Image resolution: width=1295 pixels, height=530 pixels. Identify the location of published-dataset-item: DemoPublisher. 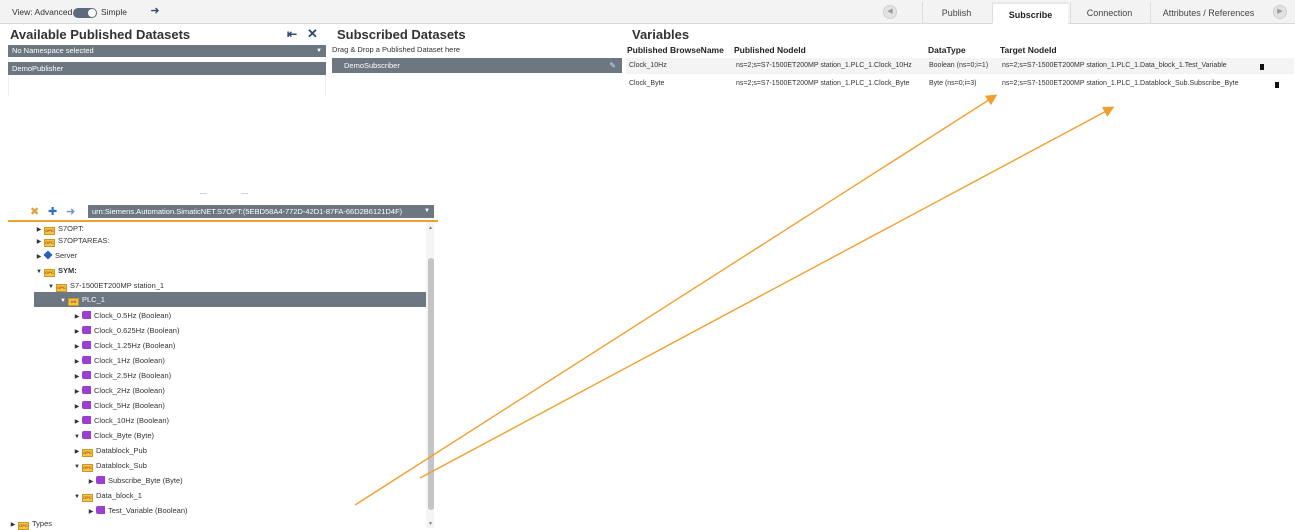
(167, 68).